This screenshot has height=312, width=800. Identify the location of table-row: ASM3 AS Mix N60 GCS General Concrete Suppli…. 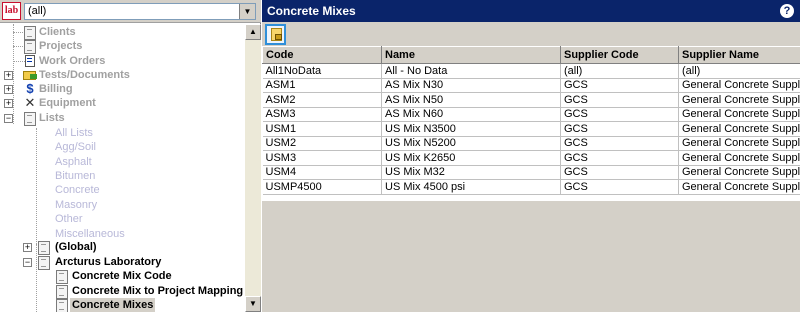
(531, 114).